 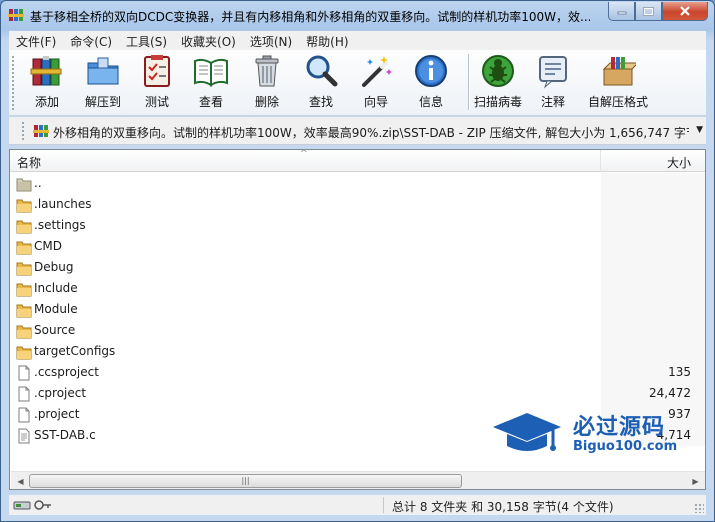 What do you see at coordinates (66, 372) in the screenshot?
I see `file-name: .ccsproject` at bounding box center [66, 372].